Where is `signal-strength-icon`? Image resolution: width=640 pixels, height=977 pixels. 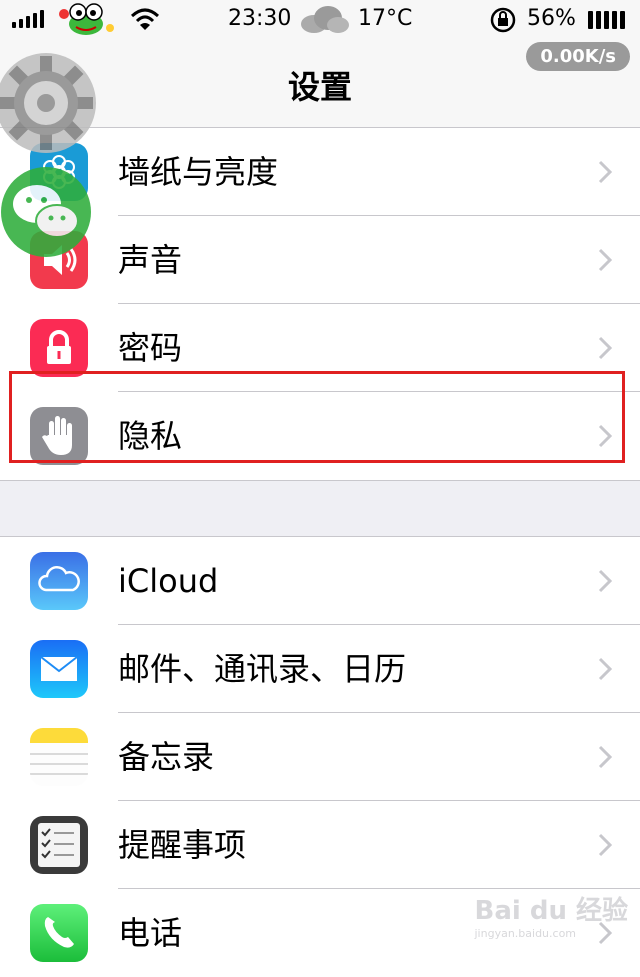
signal-strength-icon is located at coordinates (28, 19).